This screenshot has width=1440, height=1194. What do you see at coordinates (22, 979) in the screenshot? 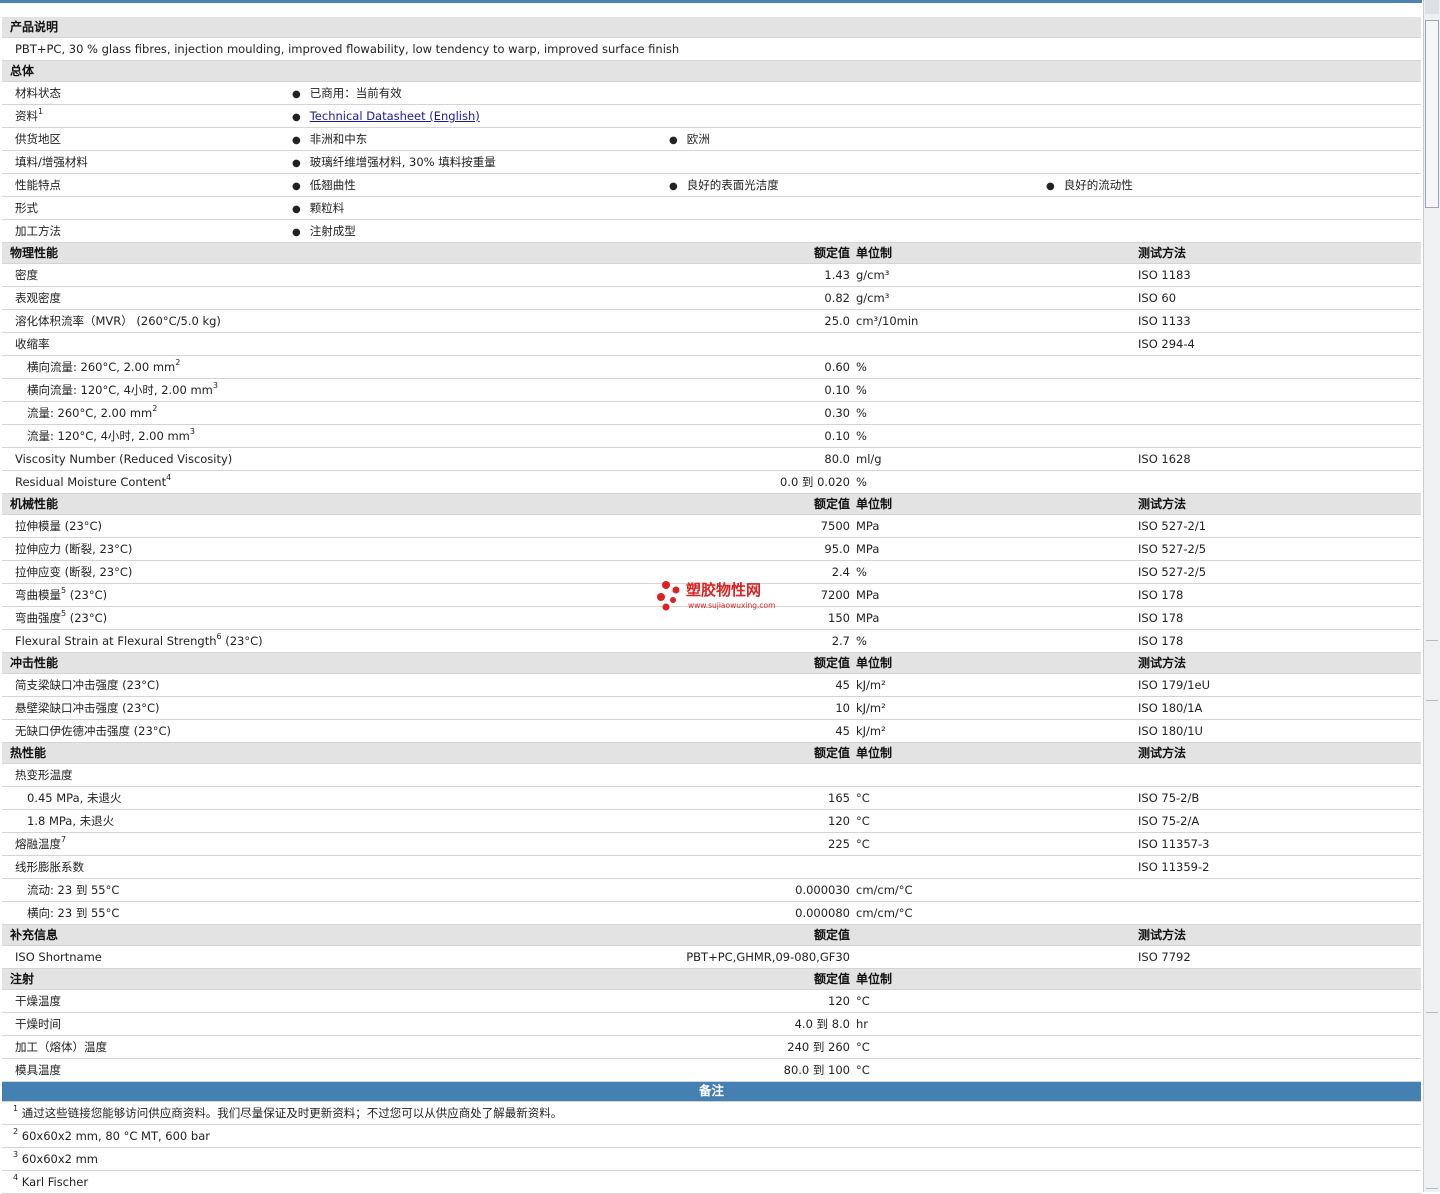
I see `section-title: 注射` at bounding box center [22, 979].